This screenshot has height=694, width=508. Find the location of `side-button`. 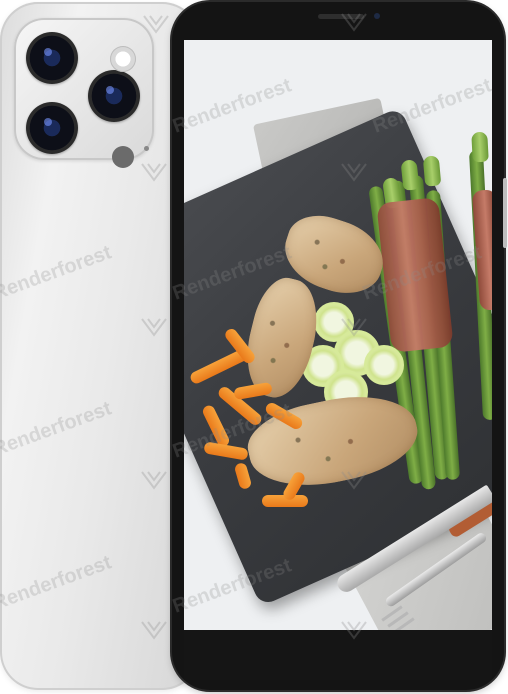

side-button is located at coordinates (505, 213).